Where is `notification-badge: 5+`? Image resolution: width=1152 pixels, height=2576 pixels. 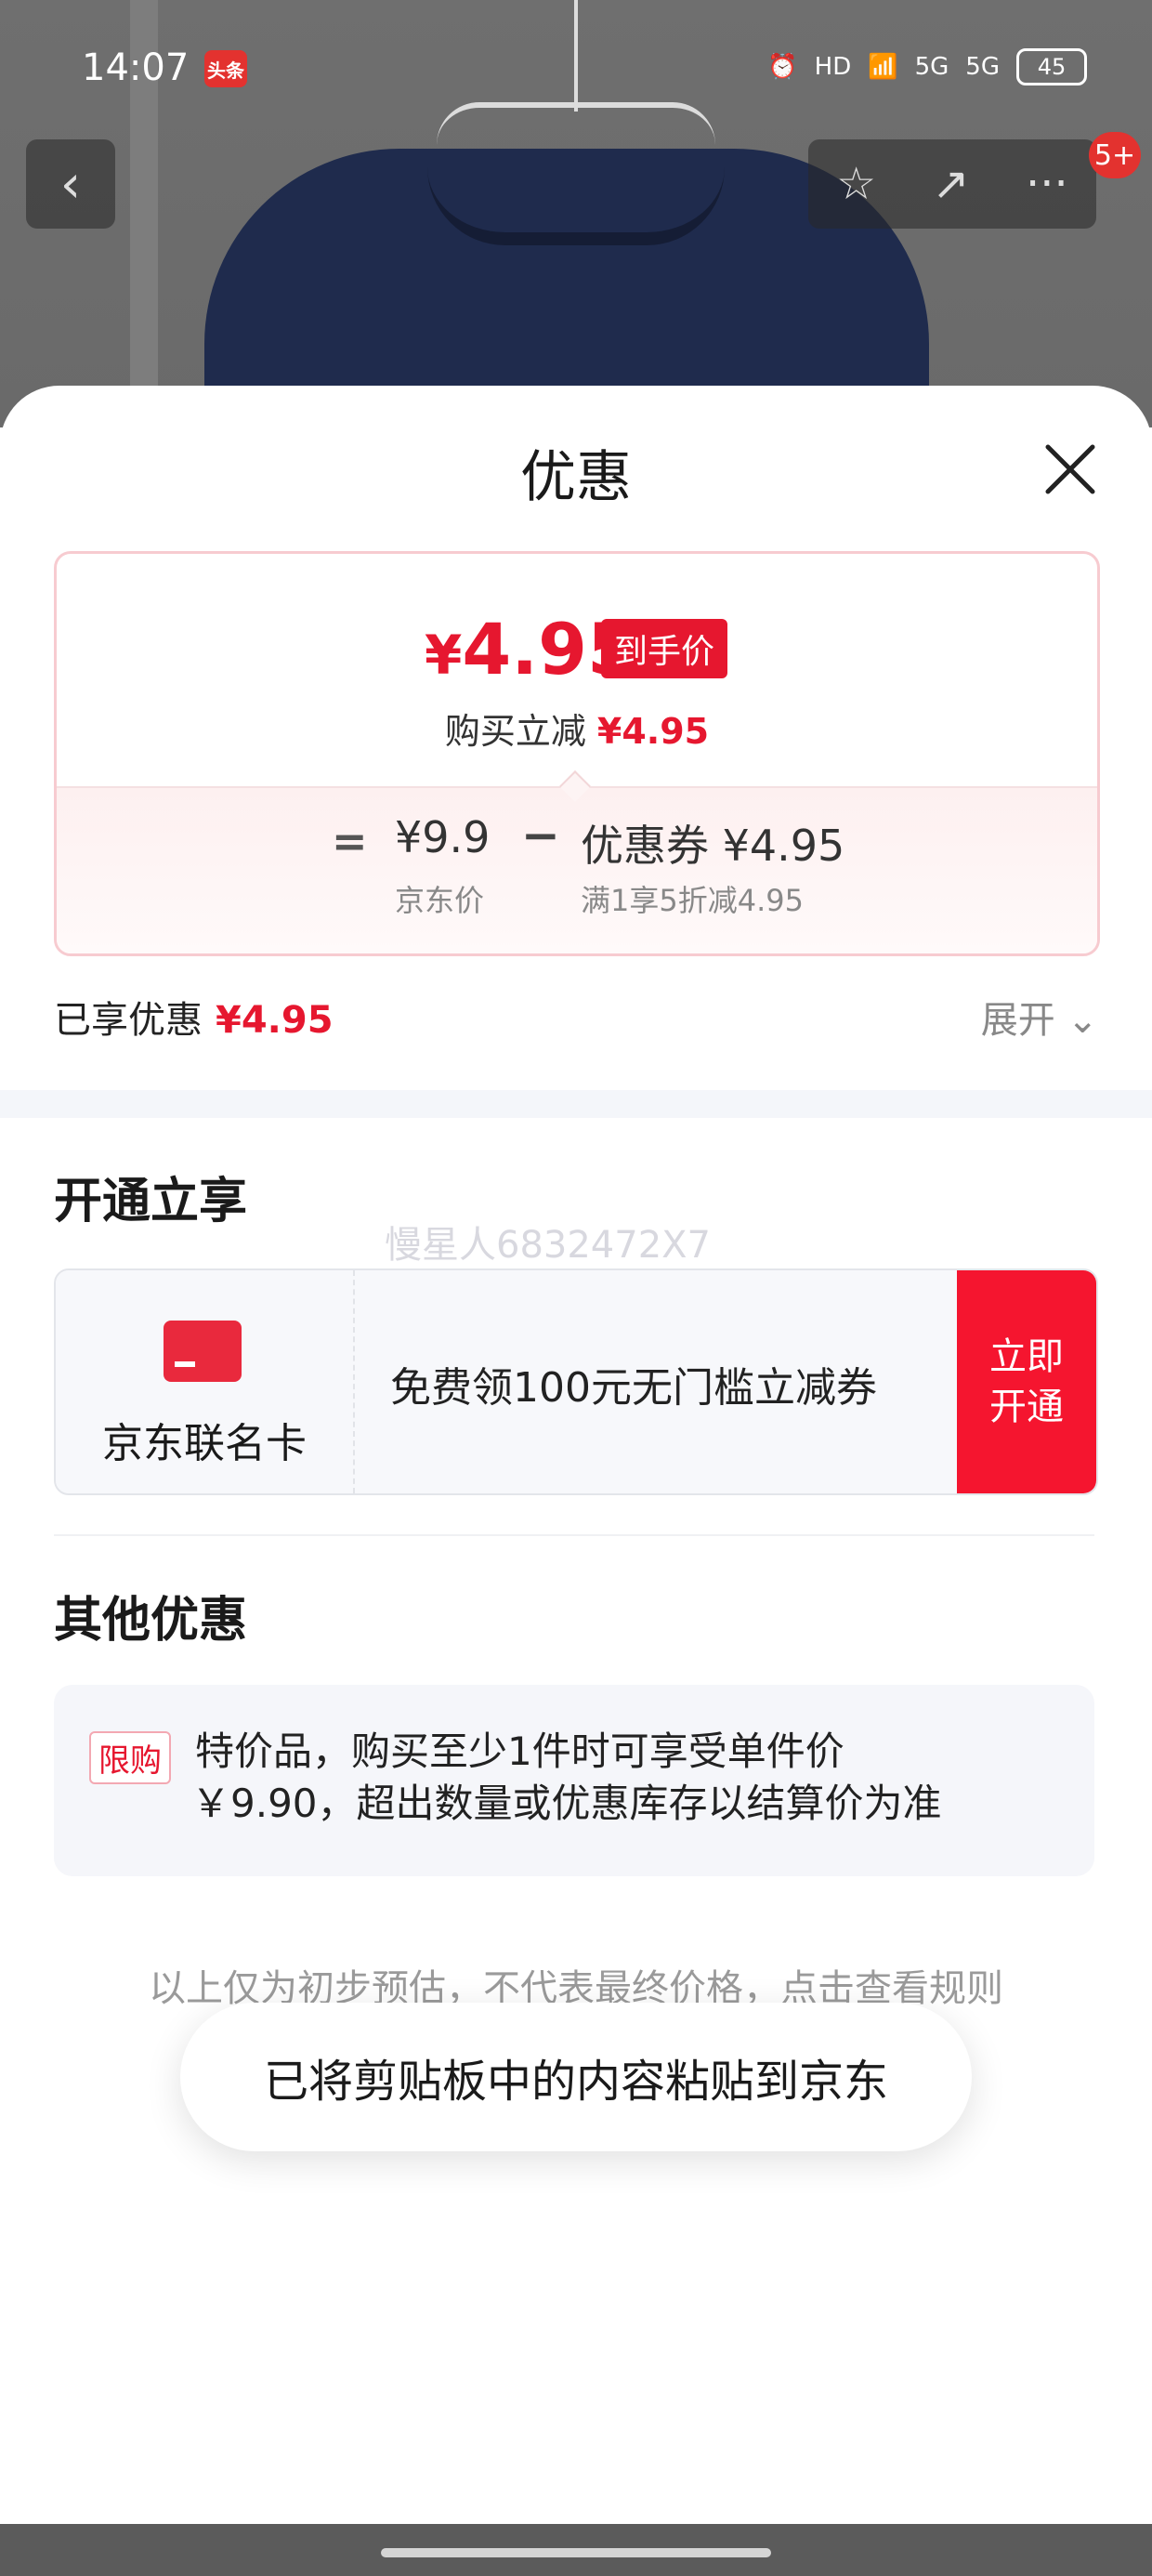
notification-badge: 5+ is located at coordinates (1115, 155).